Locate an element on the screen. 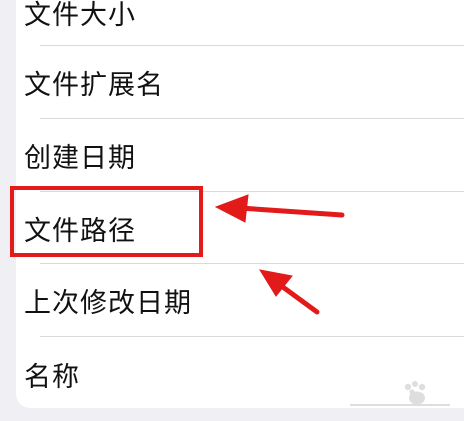 The width and height of the screenshot is (464, 421). highlight-box is located at coordinates (106, 221).